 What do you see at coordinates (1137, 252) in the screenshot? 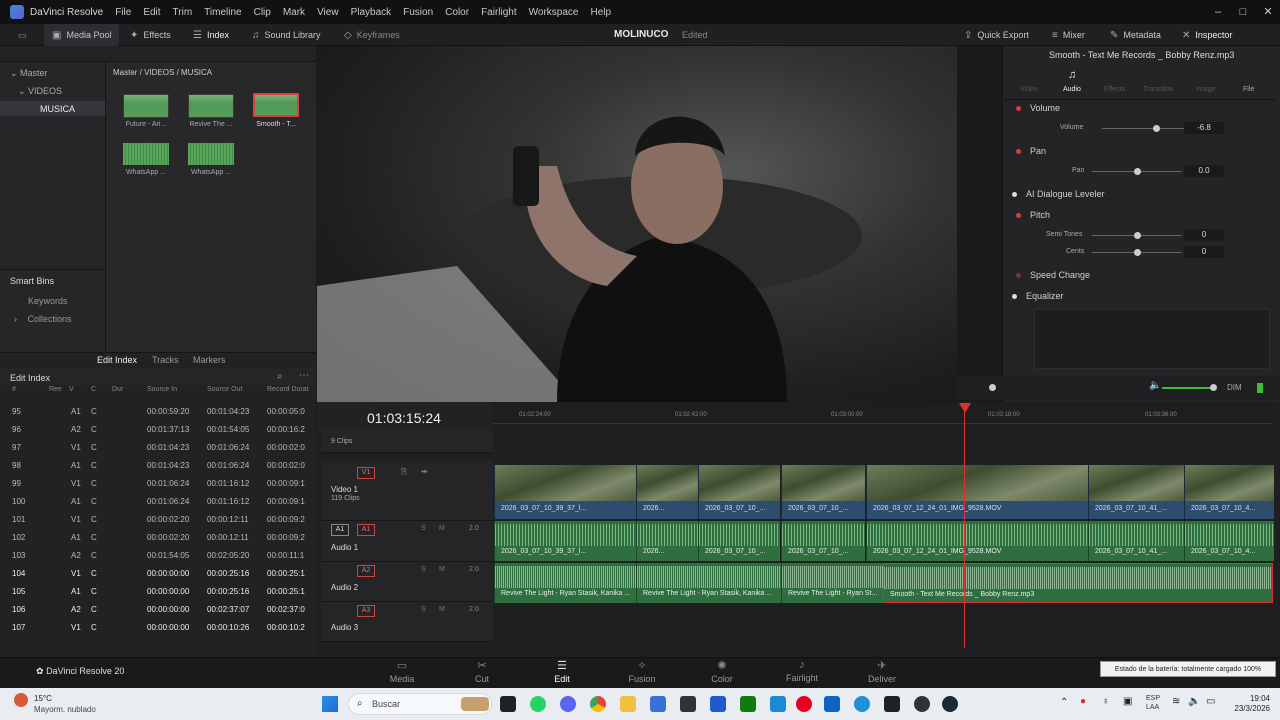
I see `cents-knob` at bounding box center [1137, 252].